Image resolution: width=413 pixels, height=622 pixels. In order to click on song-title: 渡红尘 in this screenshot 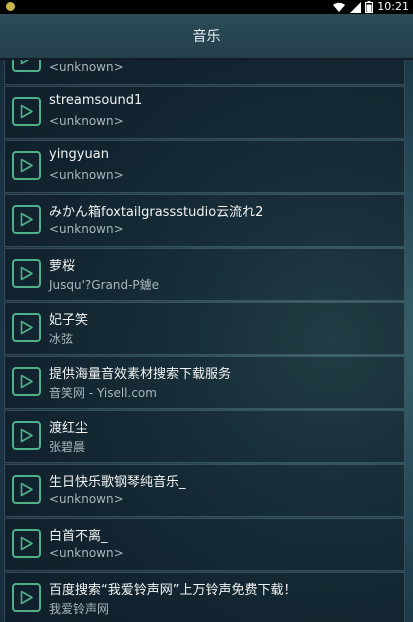, I will do `click(69, 428)`.